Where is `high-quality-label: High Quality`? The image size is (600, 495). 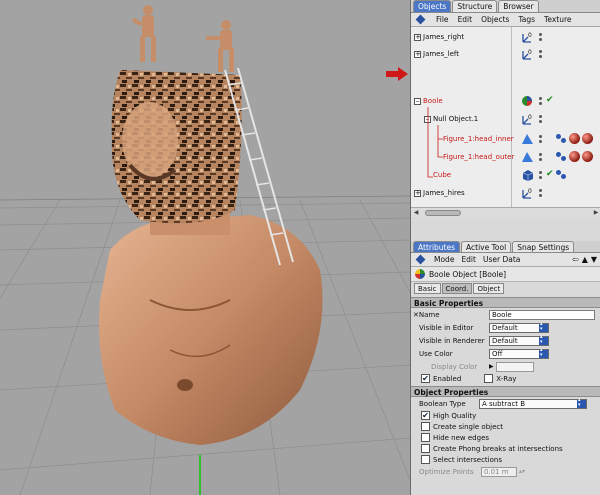
high-quality-label: High Quality is located at coordinates (455, 415).